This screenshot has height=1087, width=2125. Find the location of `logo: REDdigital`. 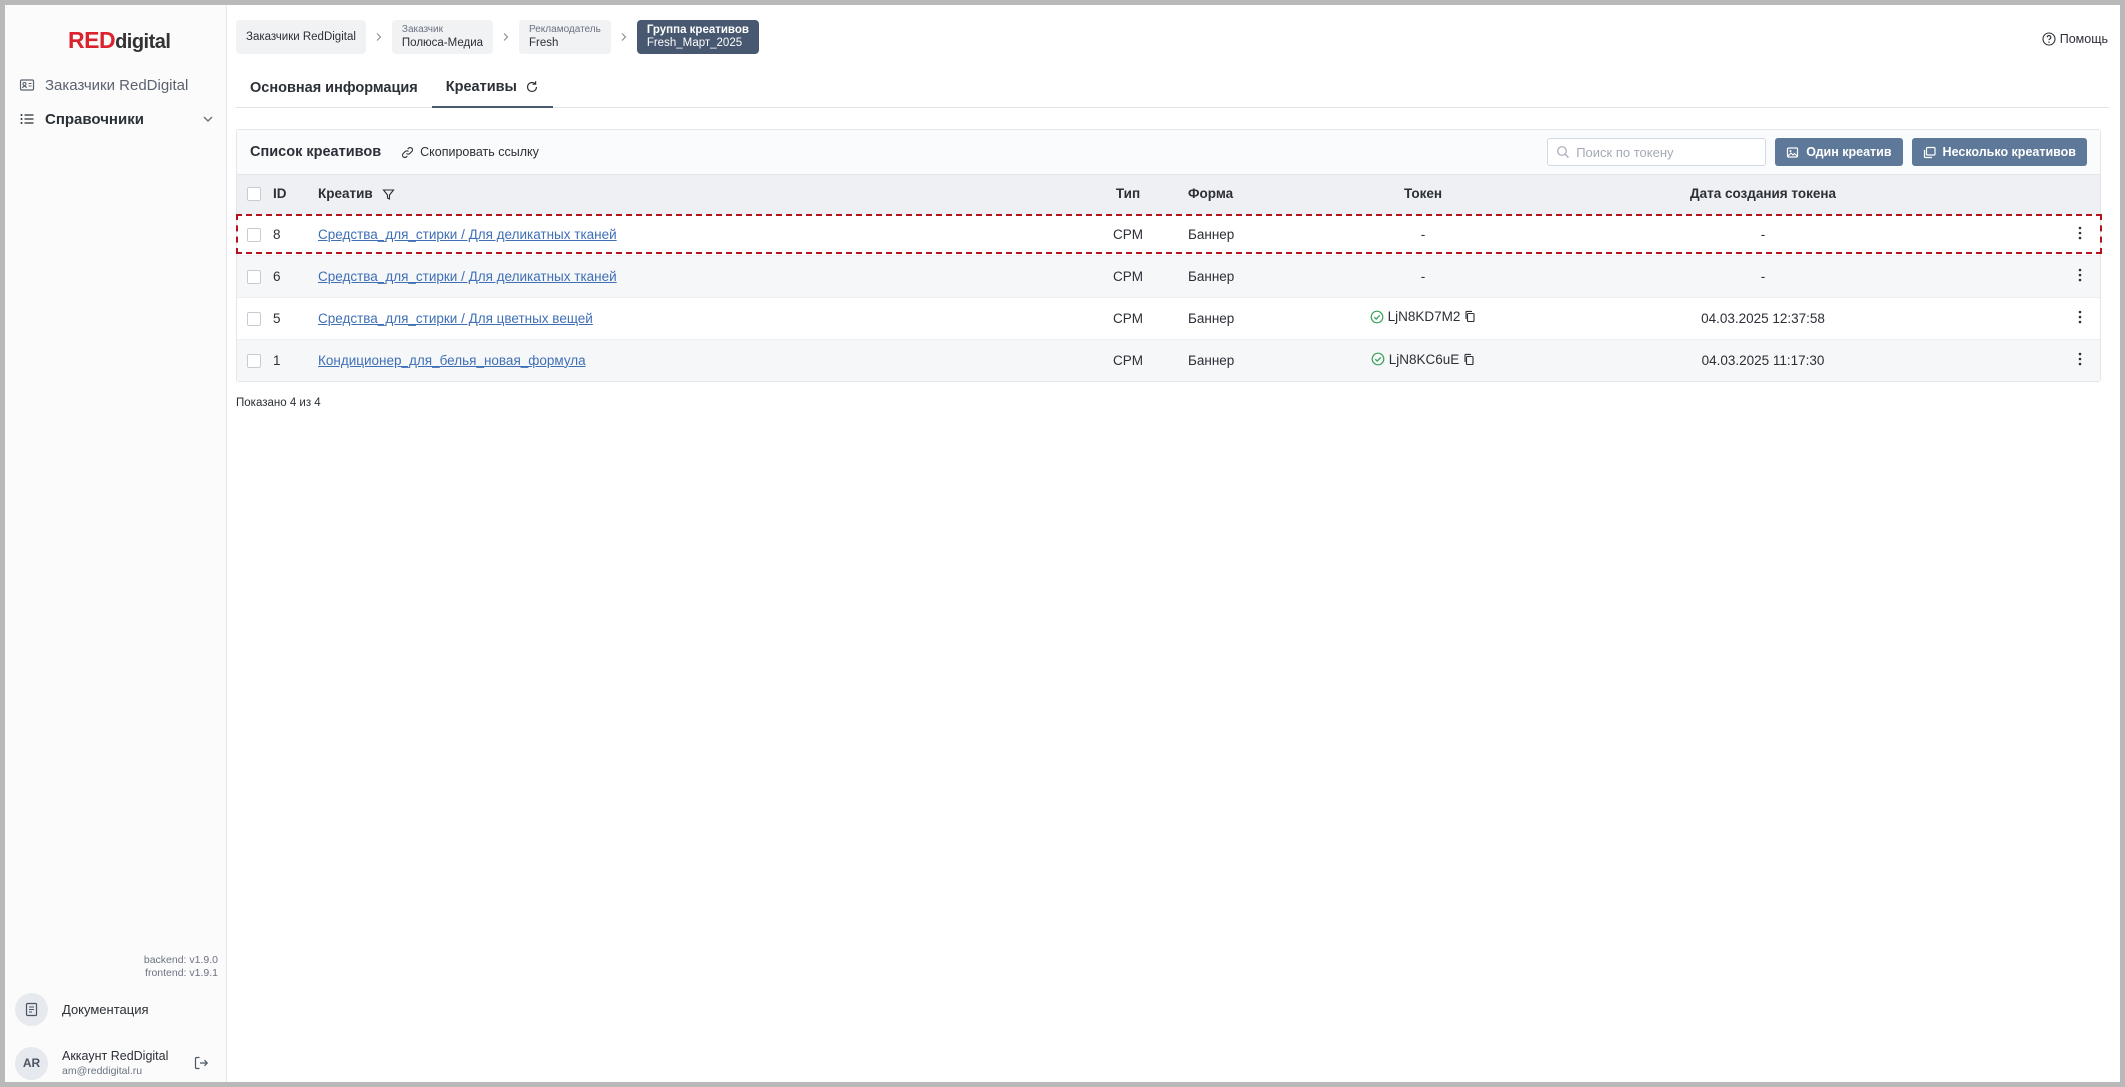

logo: REDdigital is located at coordinates (119, 41).